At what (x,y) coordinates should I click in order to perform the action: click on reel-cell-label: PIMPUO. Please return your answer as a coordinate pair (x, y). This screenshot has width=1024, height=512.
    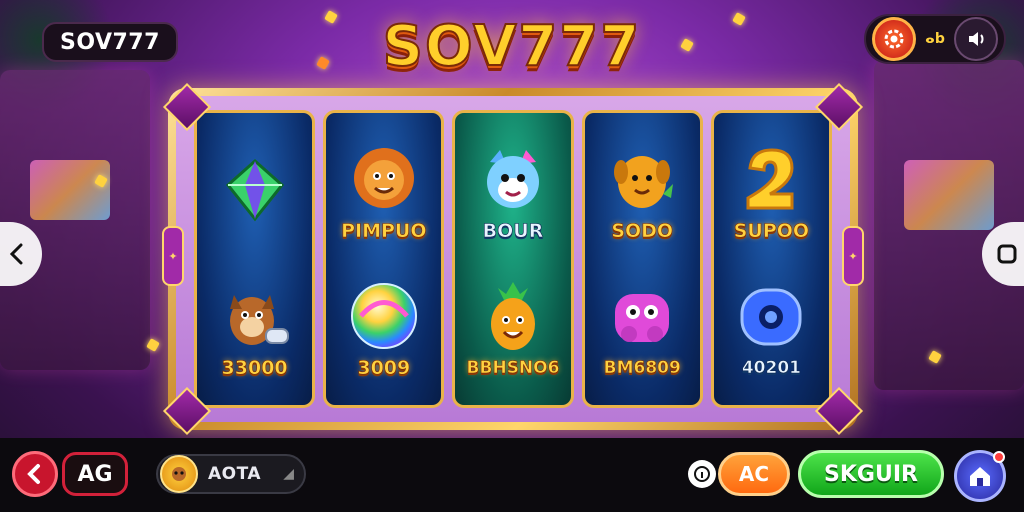
    Looking at the image, I should click on (384, 230).